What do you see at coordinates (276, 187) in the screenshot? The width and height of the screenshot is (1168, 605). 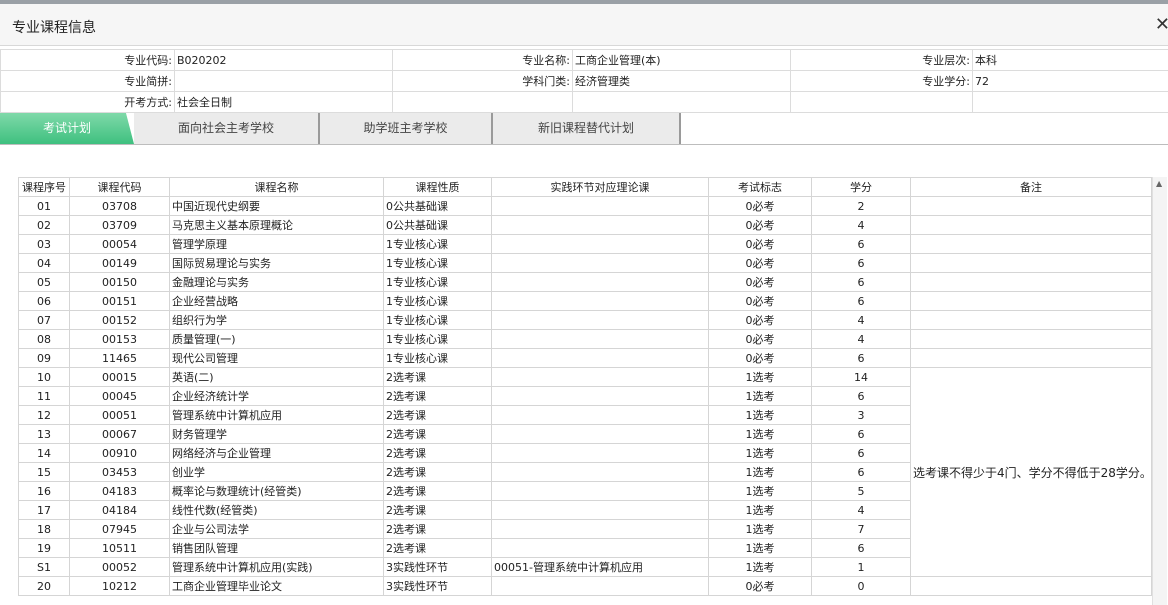 I see `column-header: 课程名称` at bounding box center [276, 187].